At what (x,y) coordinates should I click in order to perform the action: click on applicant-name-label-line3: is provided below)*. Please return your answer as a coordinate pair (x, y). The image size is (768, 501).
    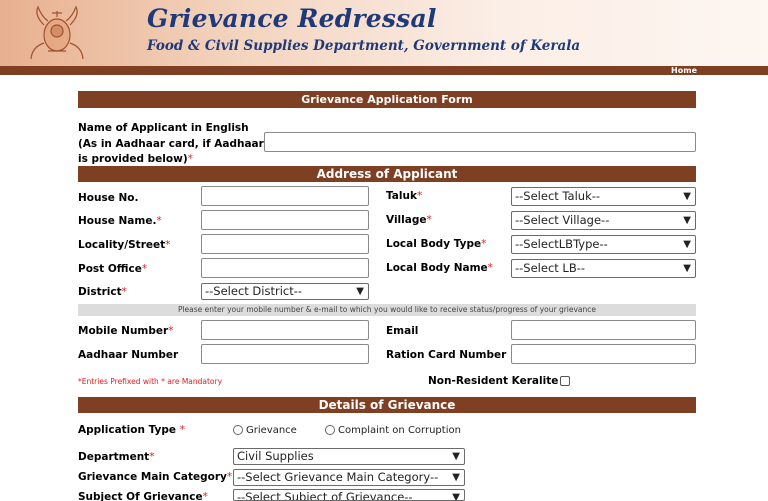
    Looking at the image, I should click on (135, 159).